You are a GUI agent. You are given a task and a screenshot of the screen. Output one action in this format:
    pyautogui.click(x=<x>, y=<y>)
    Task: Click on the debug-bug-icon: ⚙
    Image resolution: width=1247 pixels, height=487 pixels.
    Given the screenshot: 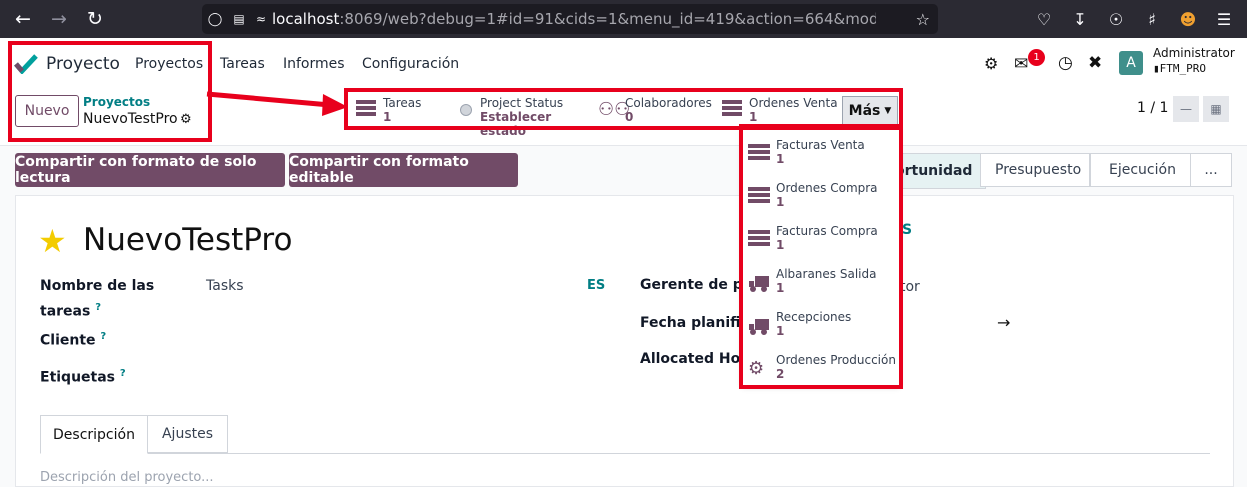 What is the action you would take?
    pyautogui.click(x=991, y=63)
    